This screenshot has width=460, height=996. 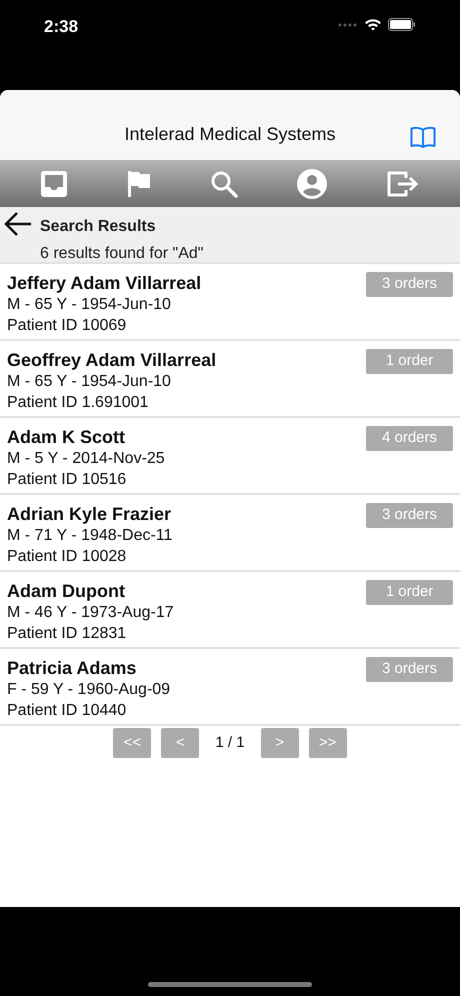 I want to click on patient-details: M - 5 Y - 2014-Nov-25, so click(x=86, y=459).